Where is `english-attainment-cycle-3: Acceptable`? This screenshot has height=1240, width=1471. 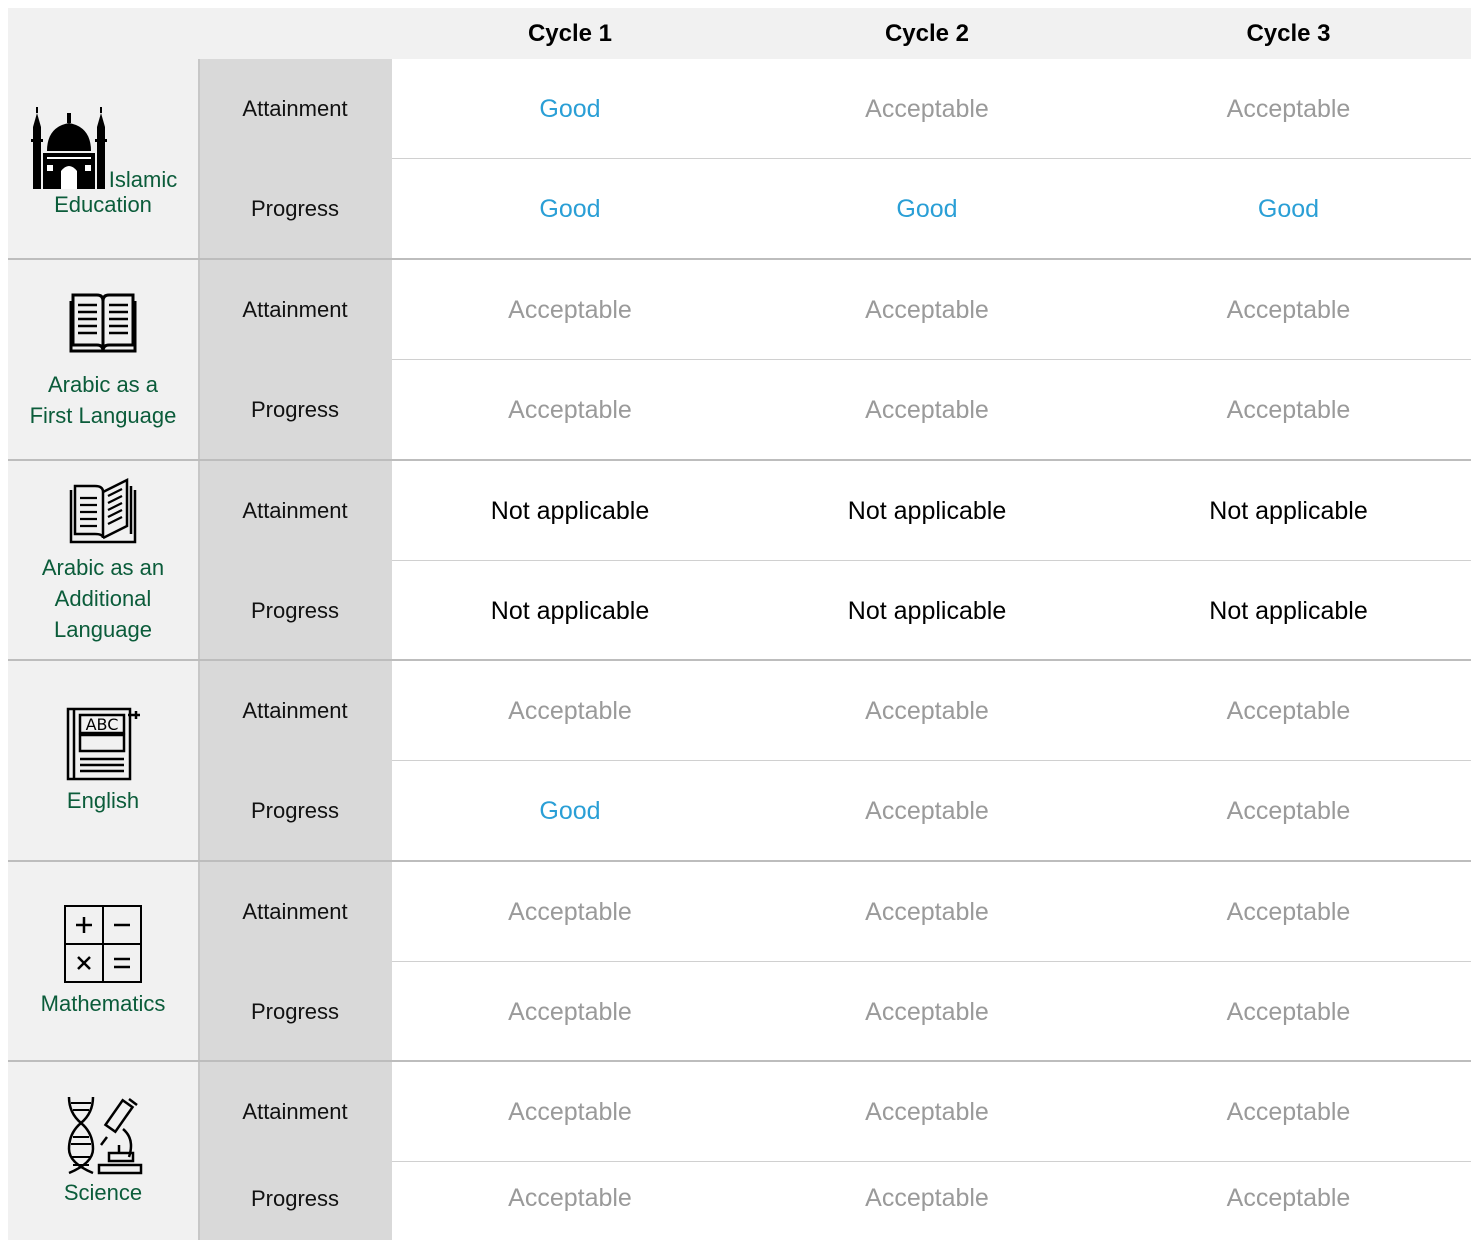
english-attainment-cycle-3: Acceptable is located at coordinates (1288, 710).